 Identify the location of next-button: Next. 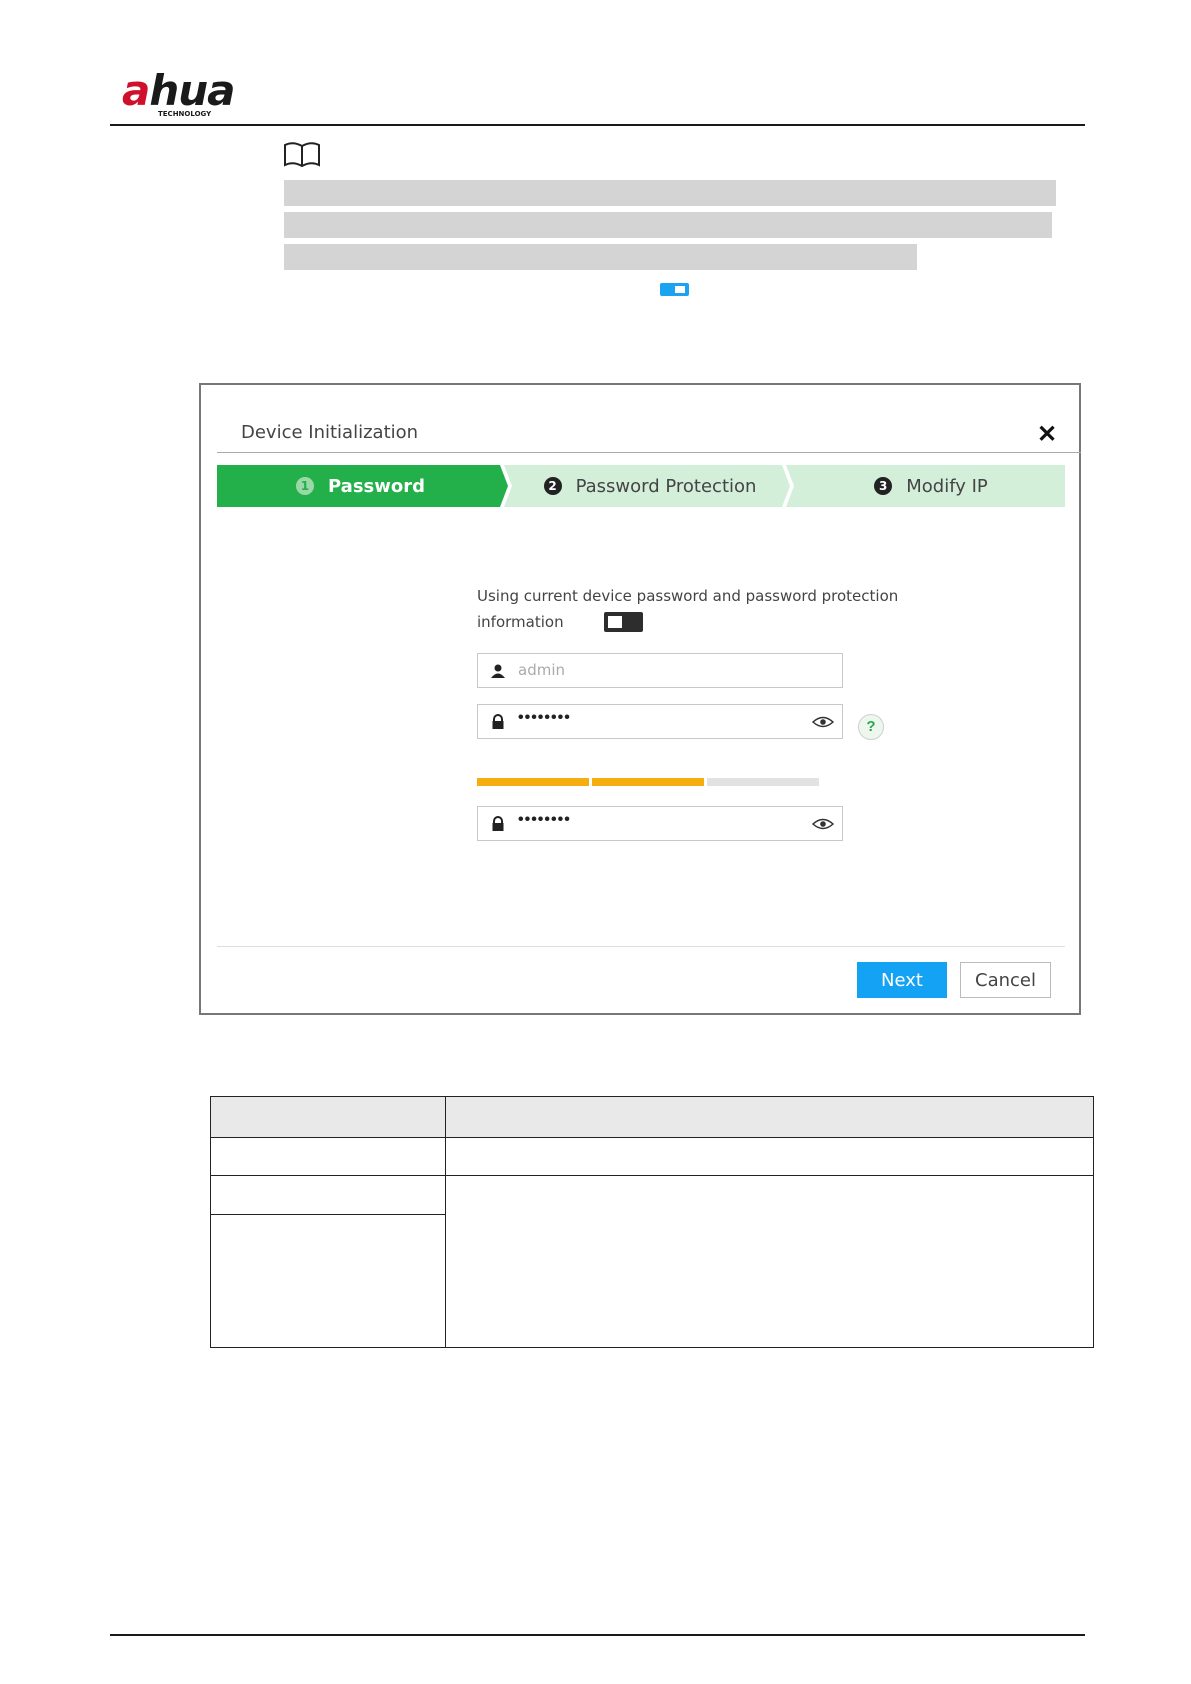
(902, 980).